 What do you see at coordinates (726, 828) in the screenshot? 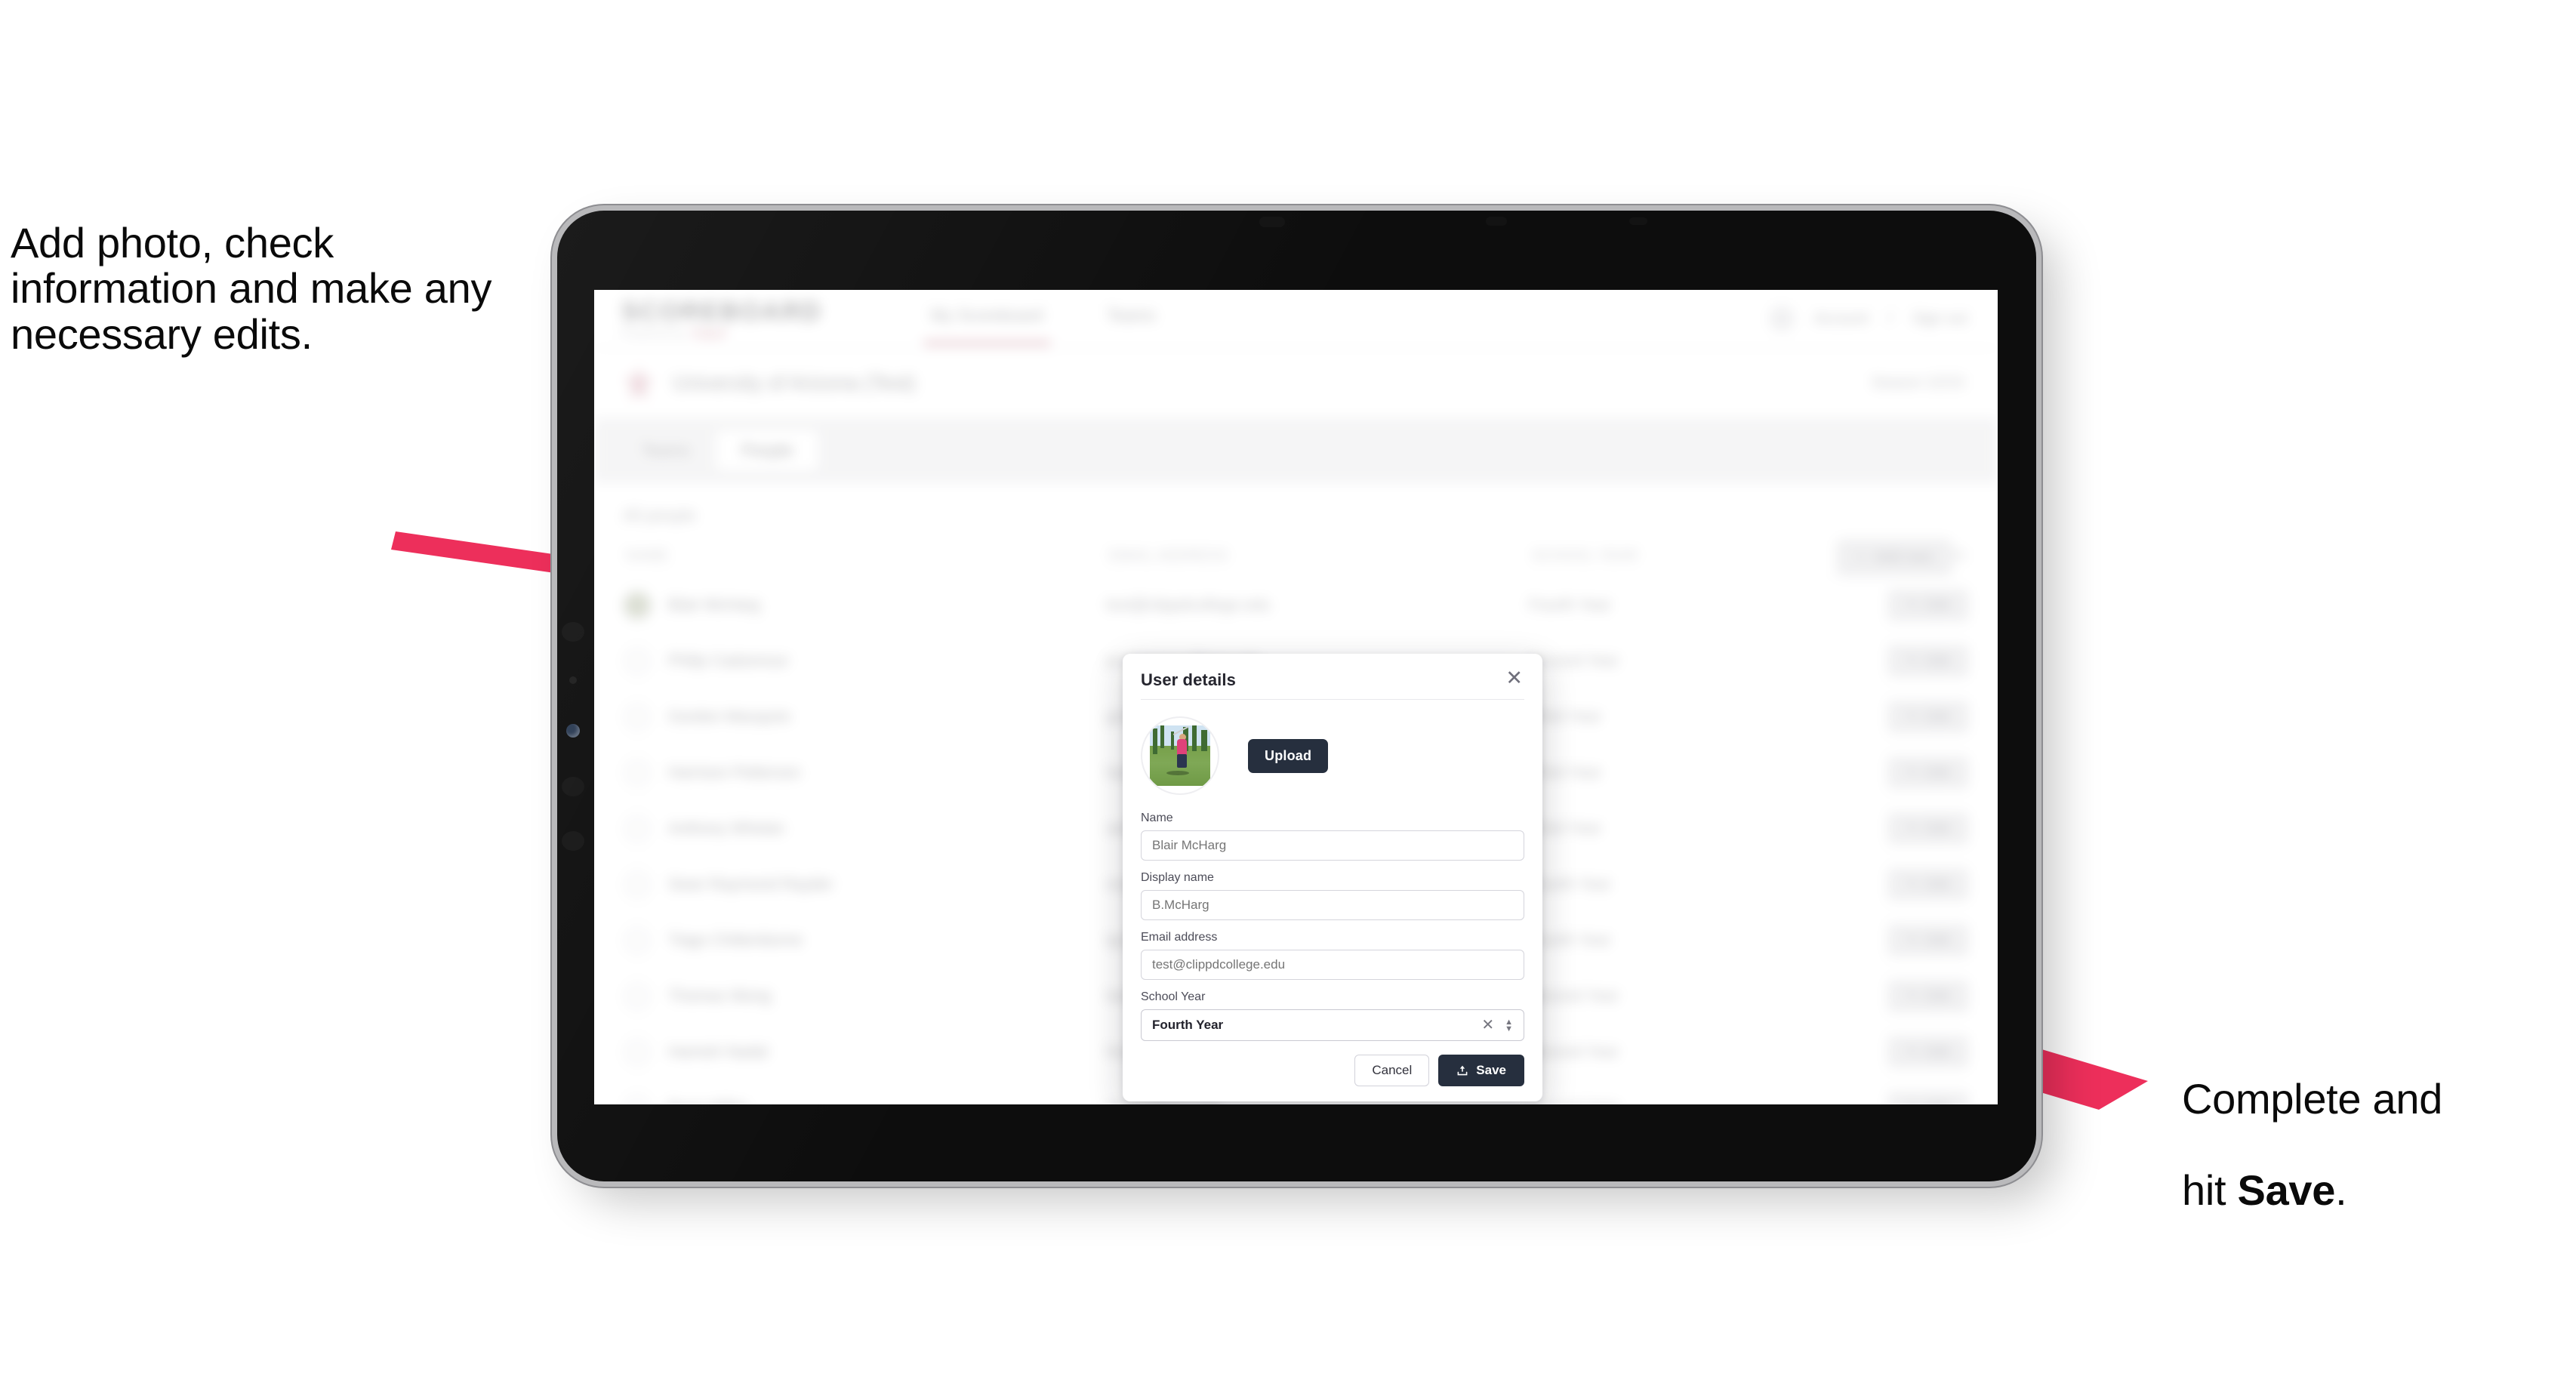
I see `row-name-text: Anthony Whelan` at bounding box center [726, 828].